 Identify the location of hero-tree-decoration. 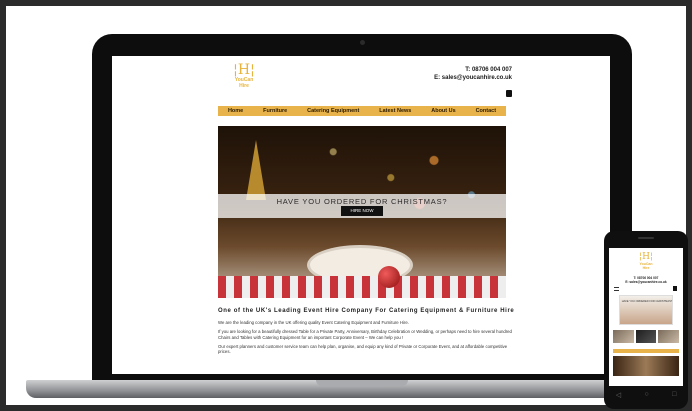
(256, 170).